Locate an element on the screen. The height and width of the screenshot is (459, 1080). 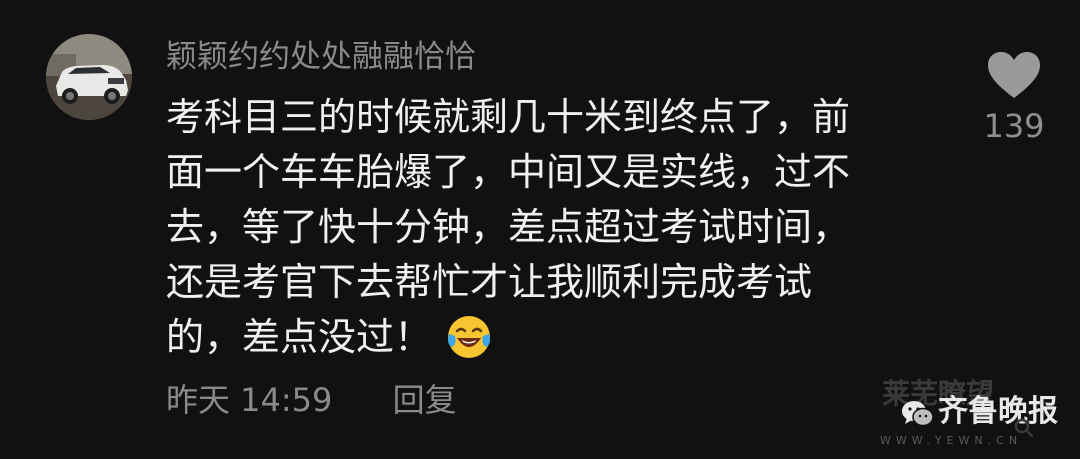
like-button: 139 is located at coordinates (1014, 98).